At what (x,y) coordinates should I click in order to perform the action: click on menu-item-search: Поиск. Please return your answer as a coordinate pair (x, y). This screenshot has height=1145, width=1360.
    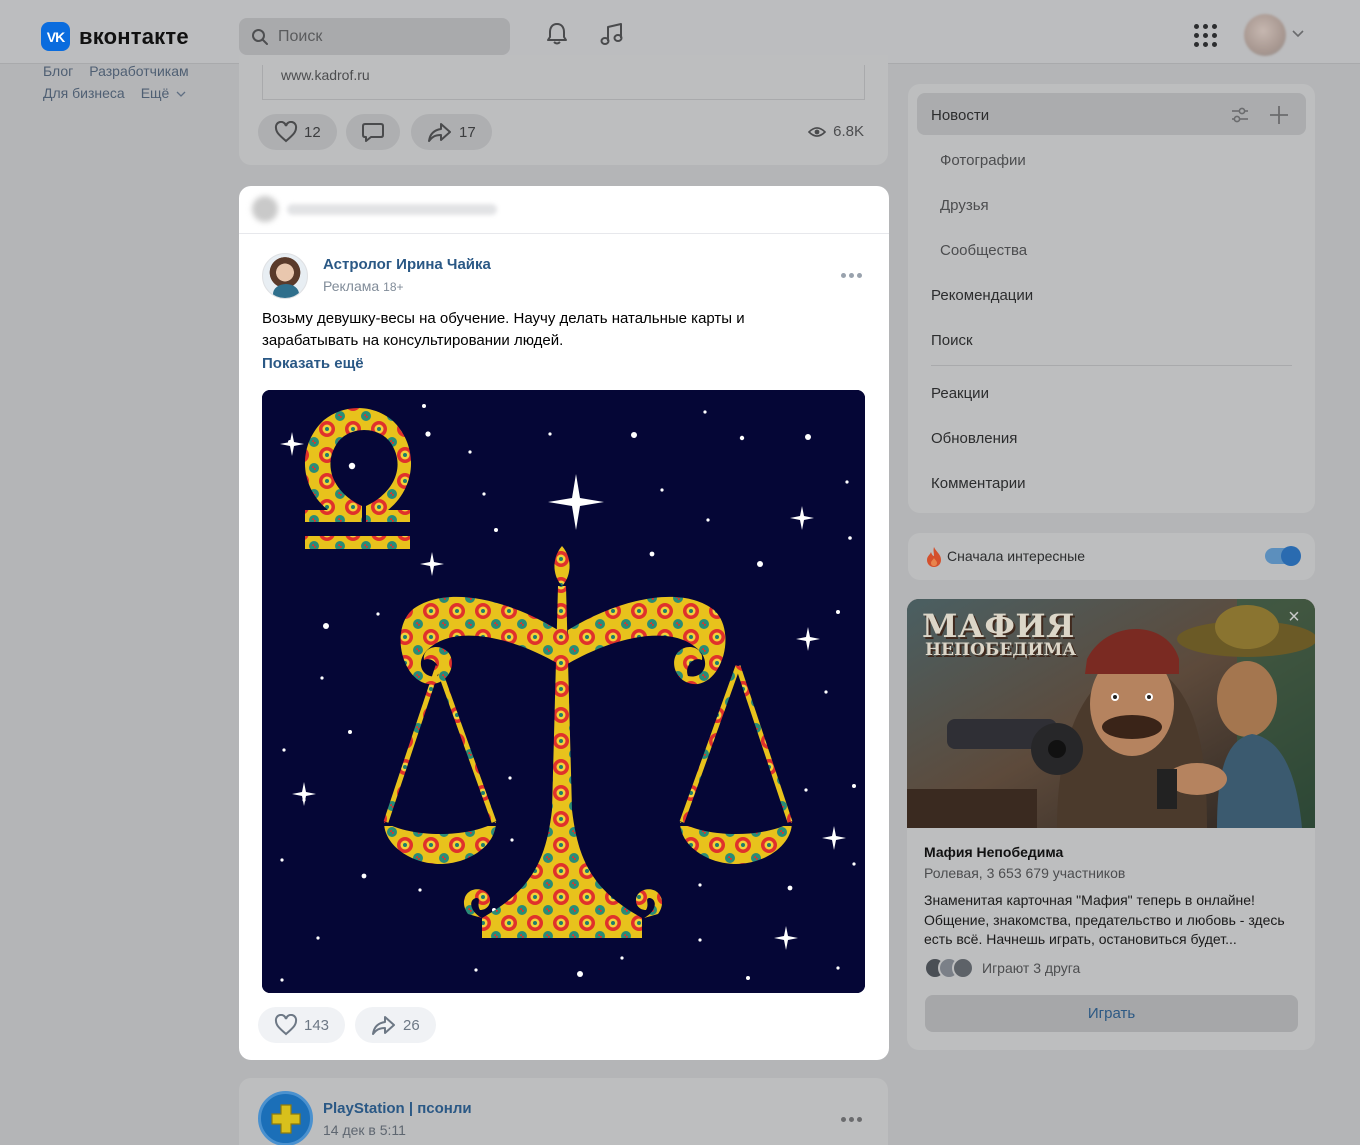
    Looking at the image, I should click on (952, 340).